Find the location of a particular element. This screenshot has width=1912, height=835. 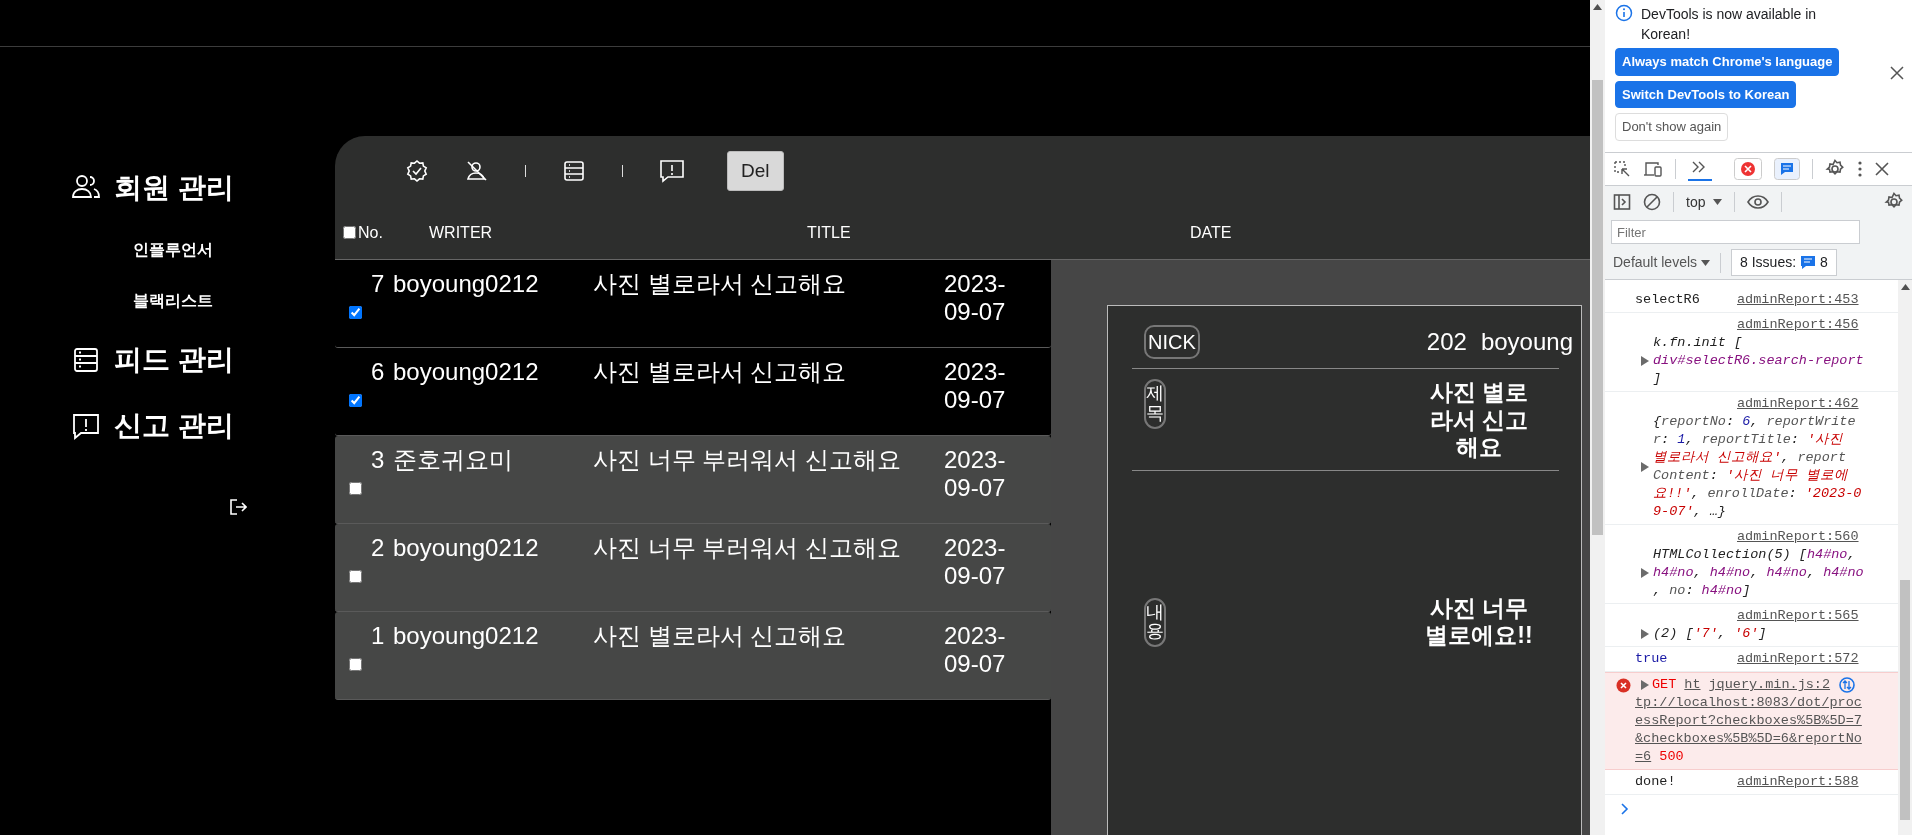

table-cell-text: 7 is located at coordinates (378, 284).